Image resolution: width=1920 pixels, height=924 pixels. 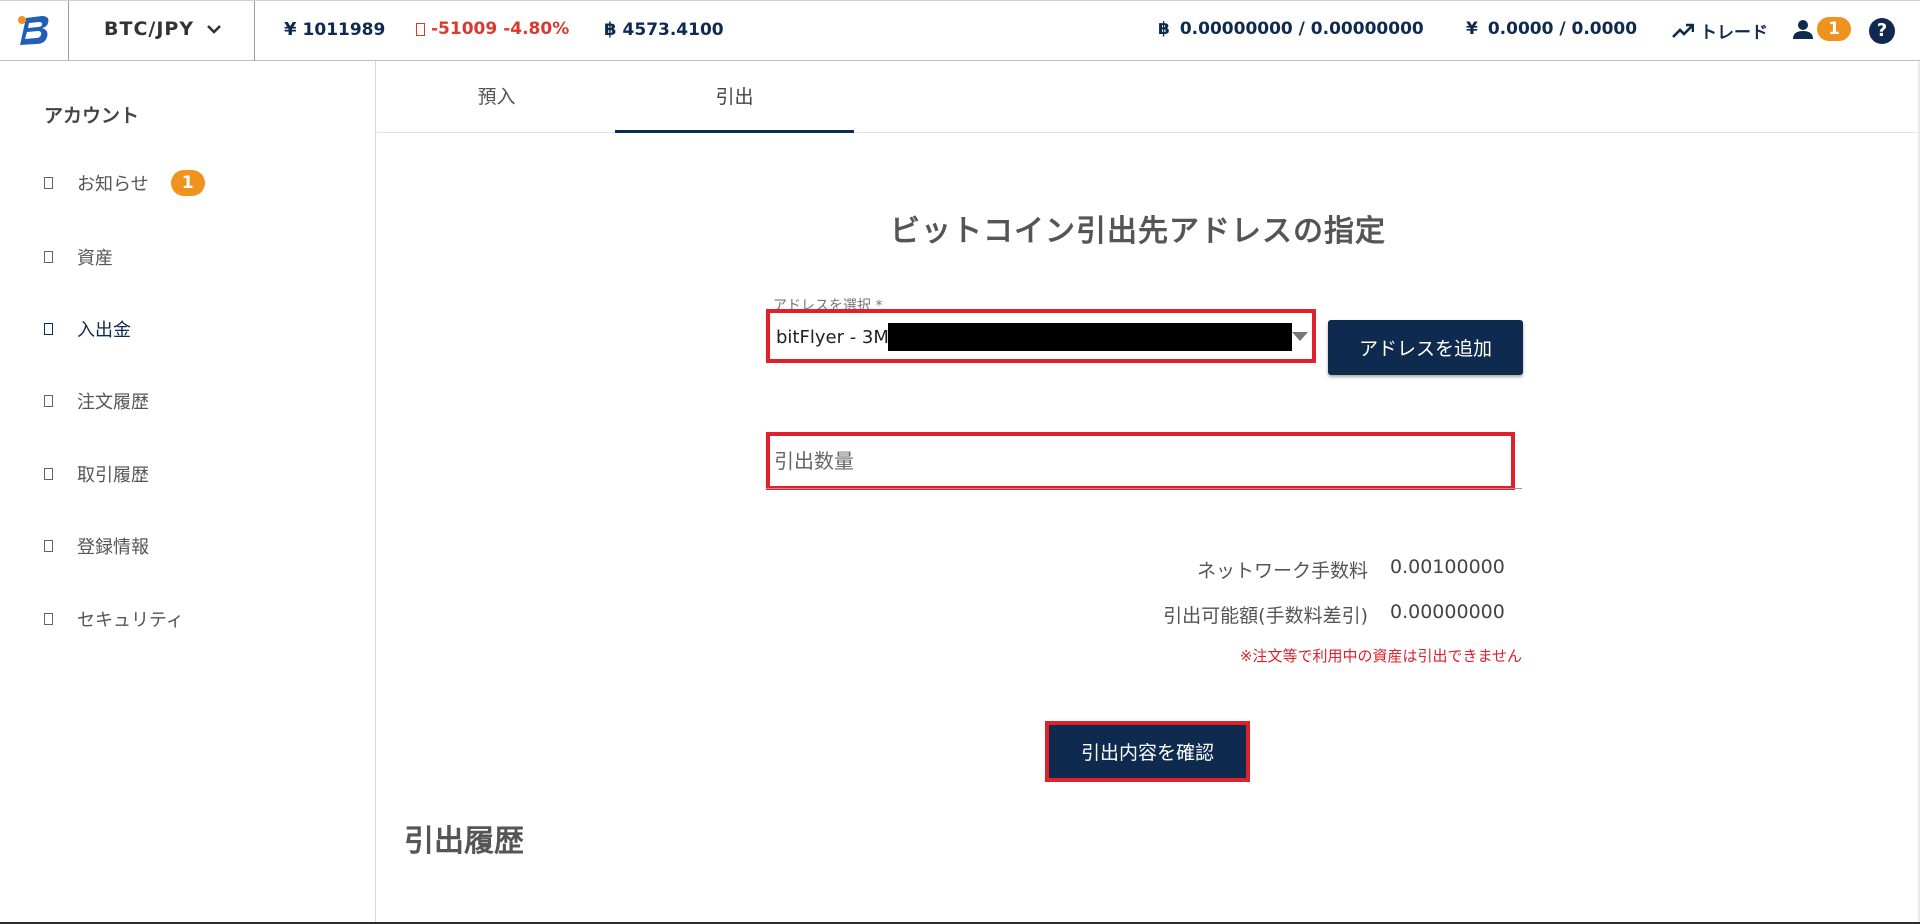 I want to click on jpy-balance-value: 0.0000 / 0.0000, so click(x=1562, y=29).